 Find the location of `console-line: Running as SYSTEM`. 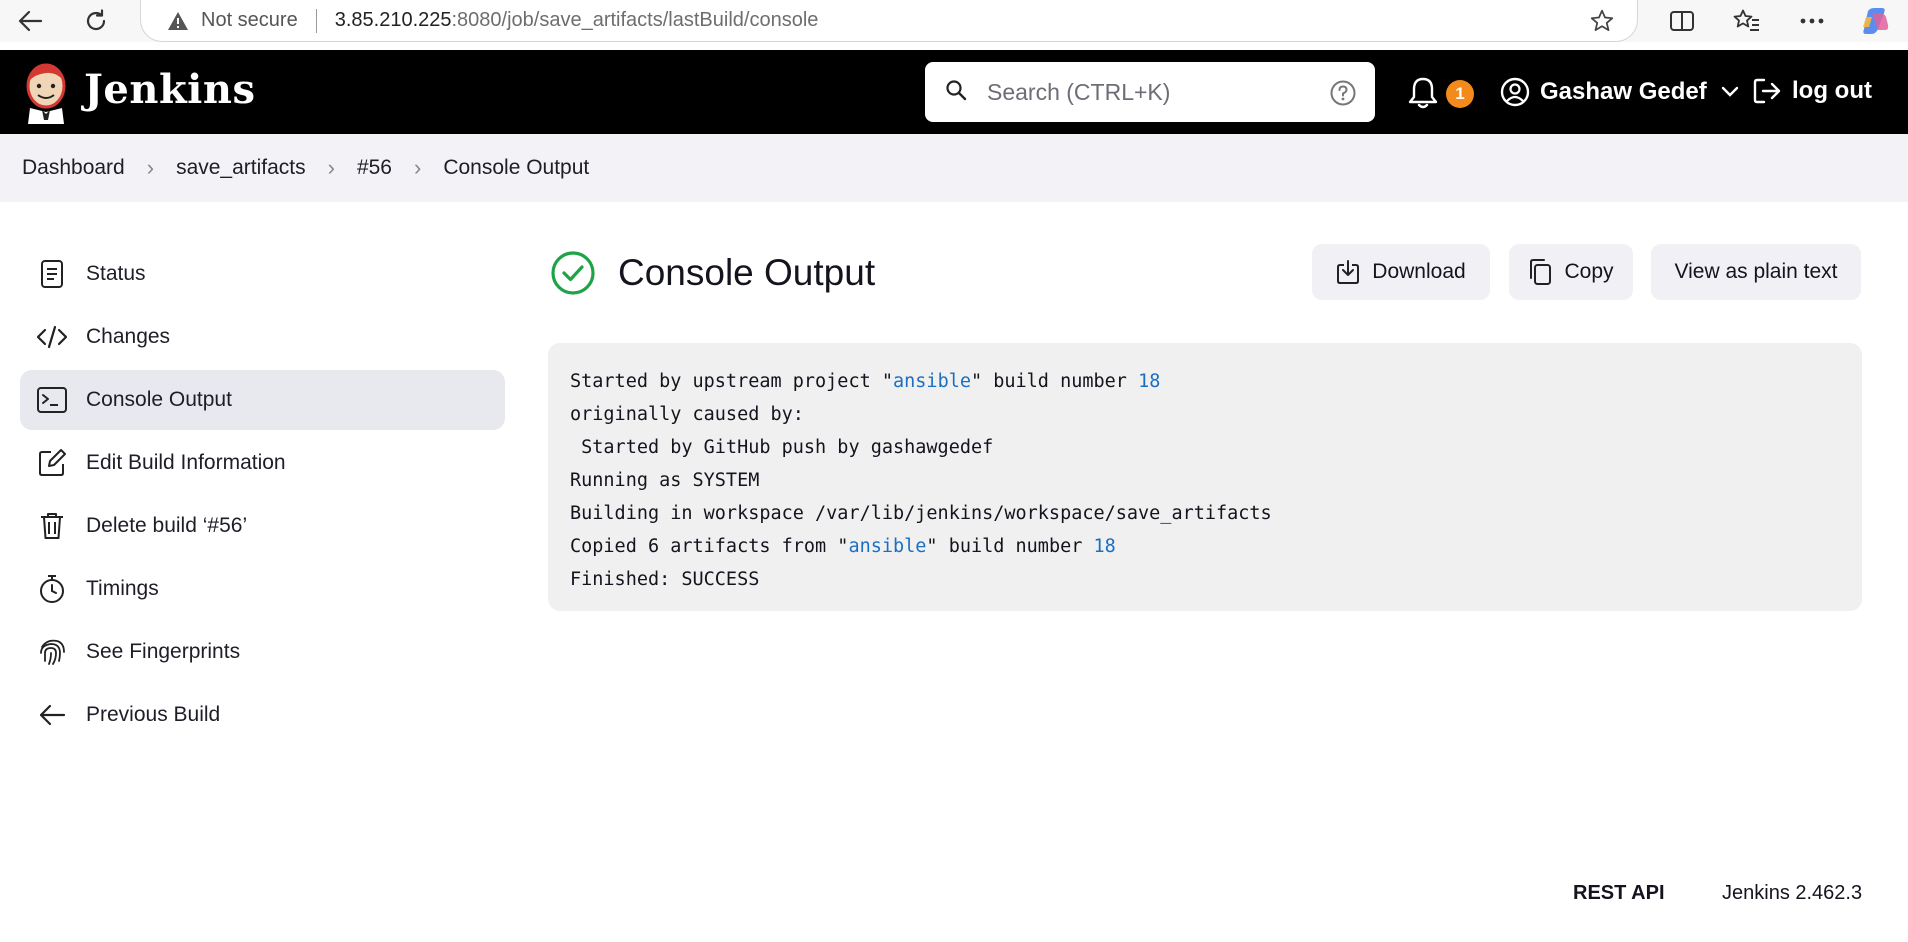

console-line: Running as SYSTEM is located at coordinates (665, 480).